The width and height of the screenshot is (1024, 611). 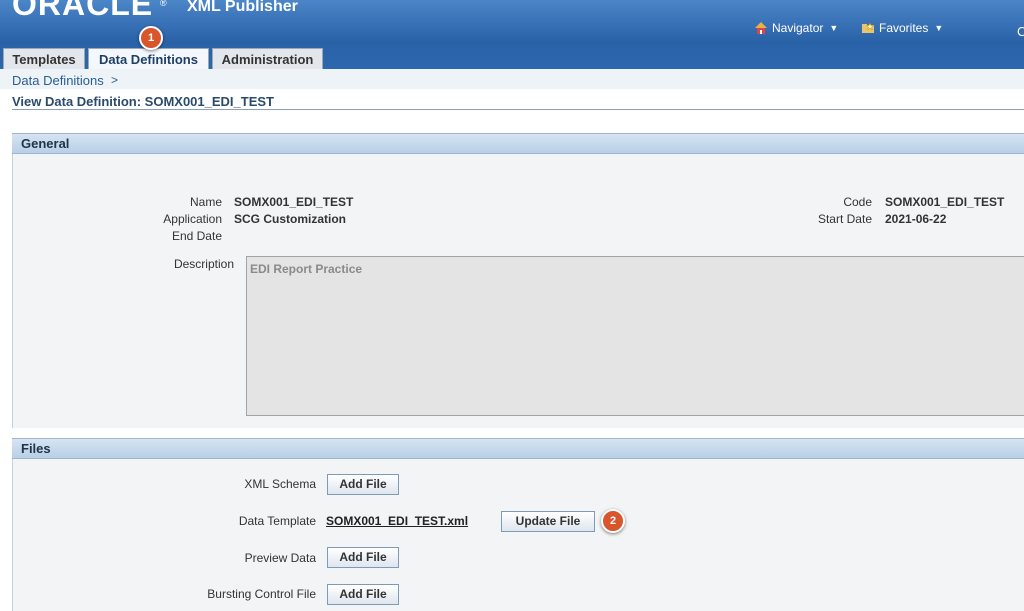 I want to click on general-section-header: General, so click(x=518, y=143).